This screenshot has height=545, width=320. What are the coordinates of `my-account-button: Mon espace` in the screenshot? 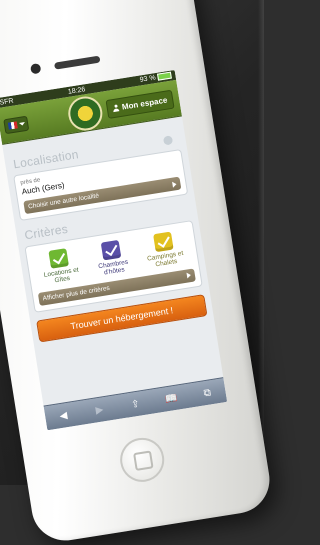 It's located at (140, 104).